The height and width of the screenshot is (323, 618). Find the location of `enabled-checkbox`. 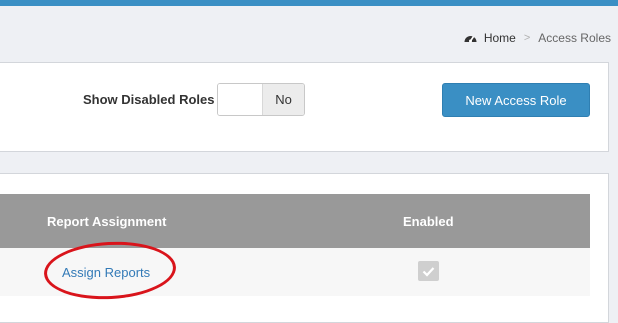

enabled-checkbox is located at coordinates (428, 271).